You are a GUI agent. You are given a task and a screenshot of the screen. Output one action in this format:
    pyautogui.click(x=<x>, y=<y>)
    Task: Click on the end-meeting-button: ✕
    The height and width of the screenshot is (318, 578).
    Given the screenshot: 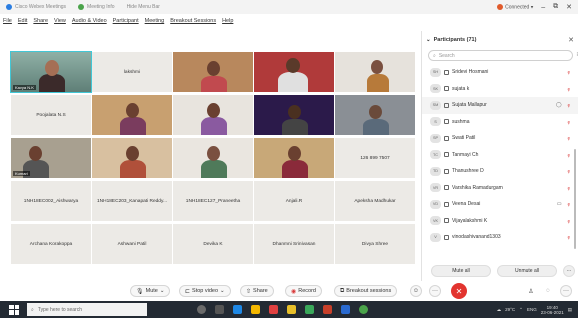 What is the action you would take?
    pyautogui.click(x=459, y=291)
    